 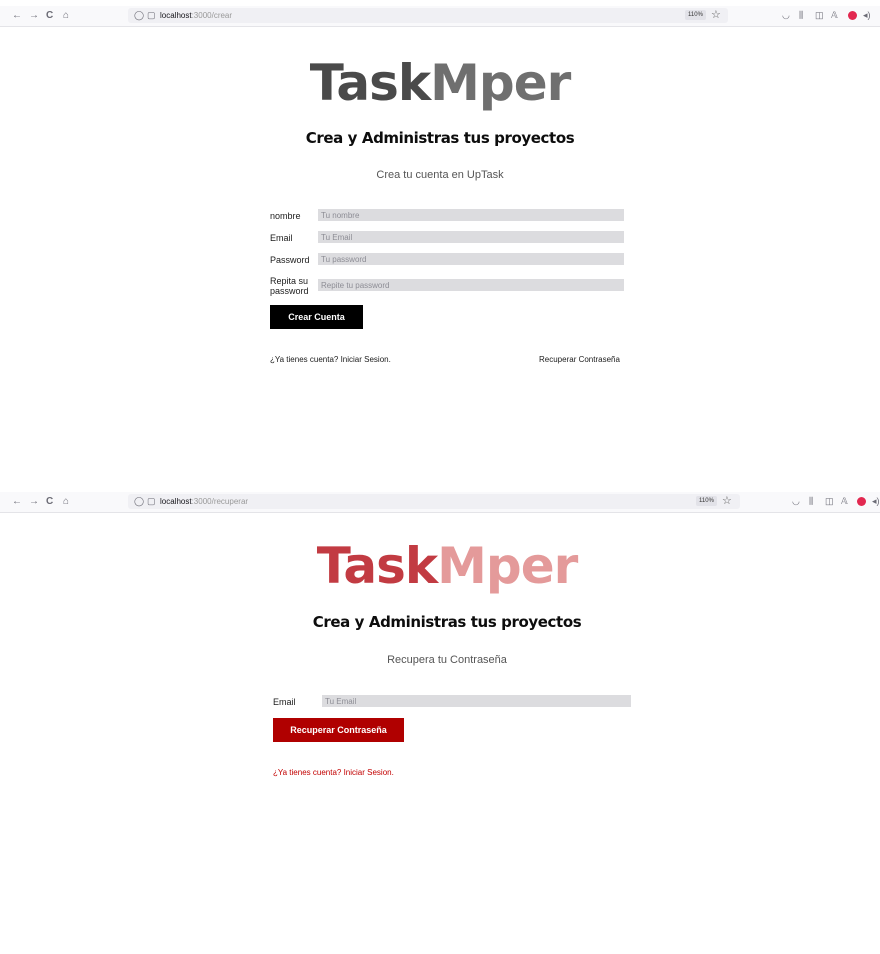 I want to click on url-text: localhost:3000/recuperar, so click(x=204, y=501).